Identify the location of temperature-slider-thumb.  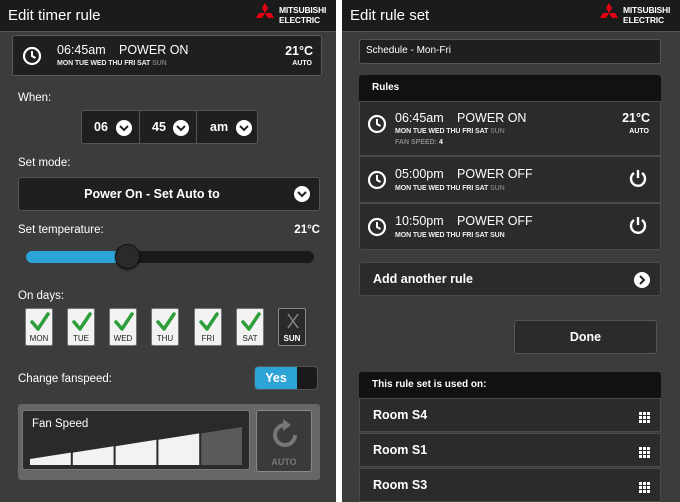
(127, 256).